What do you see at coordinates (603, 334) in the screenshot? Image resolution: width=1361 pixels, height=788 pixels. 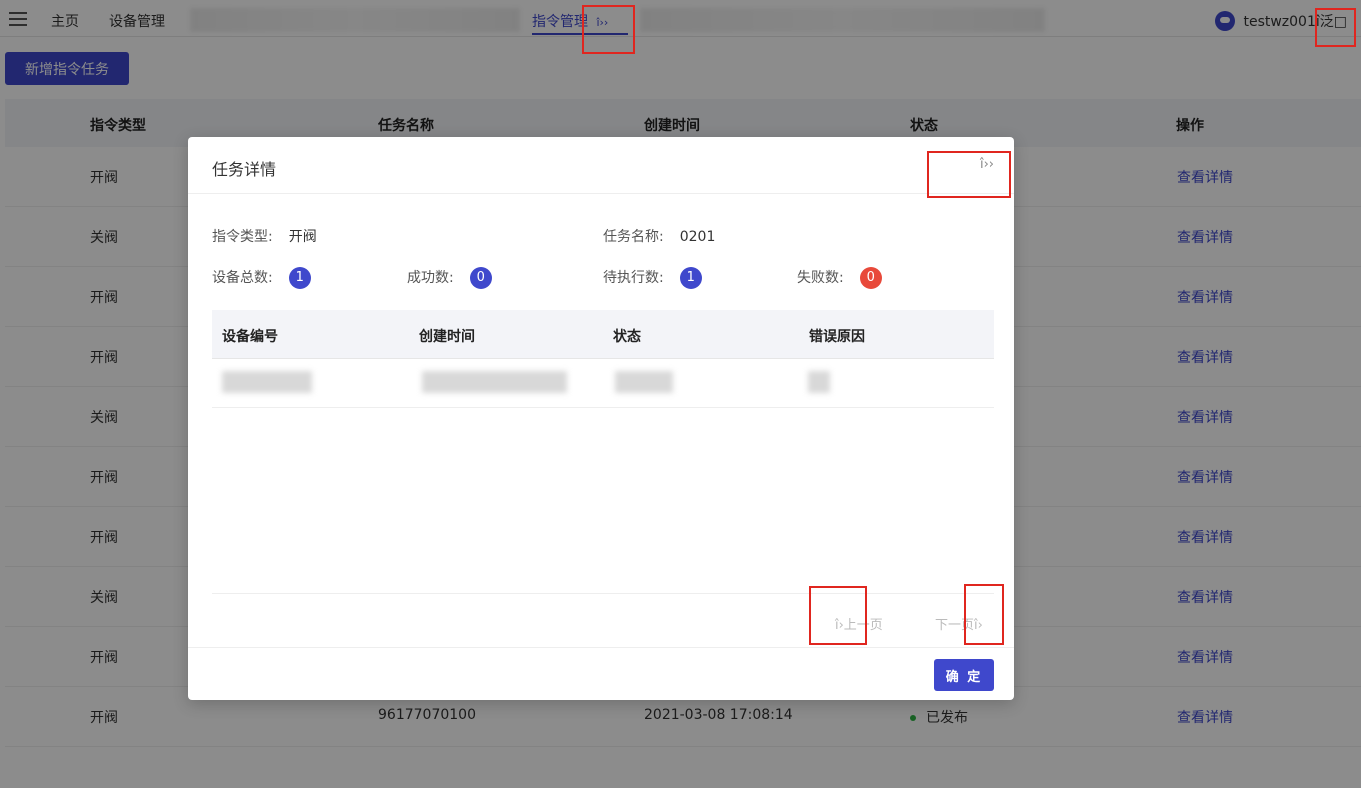 I see `device-table-header: 设备编号 创建时间 状态 错误原因` at bounding box center [603, 334].